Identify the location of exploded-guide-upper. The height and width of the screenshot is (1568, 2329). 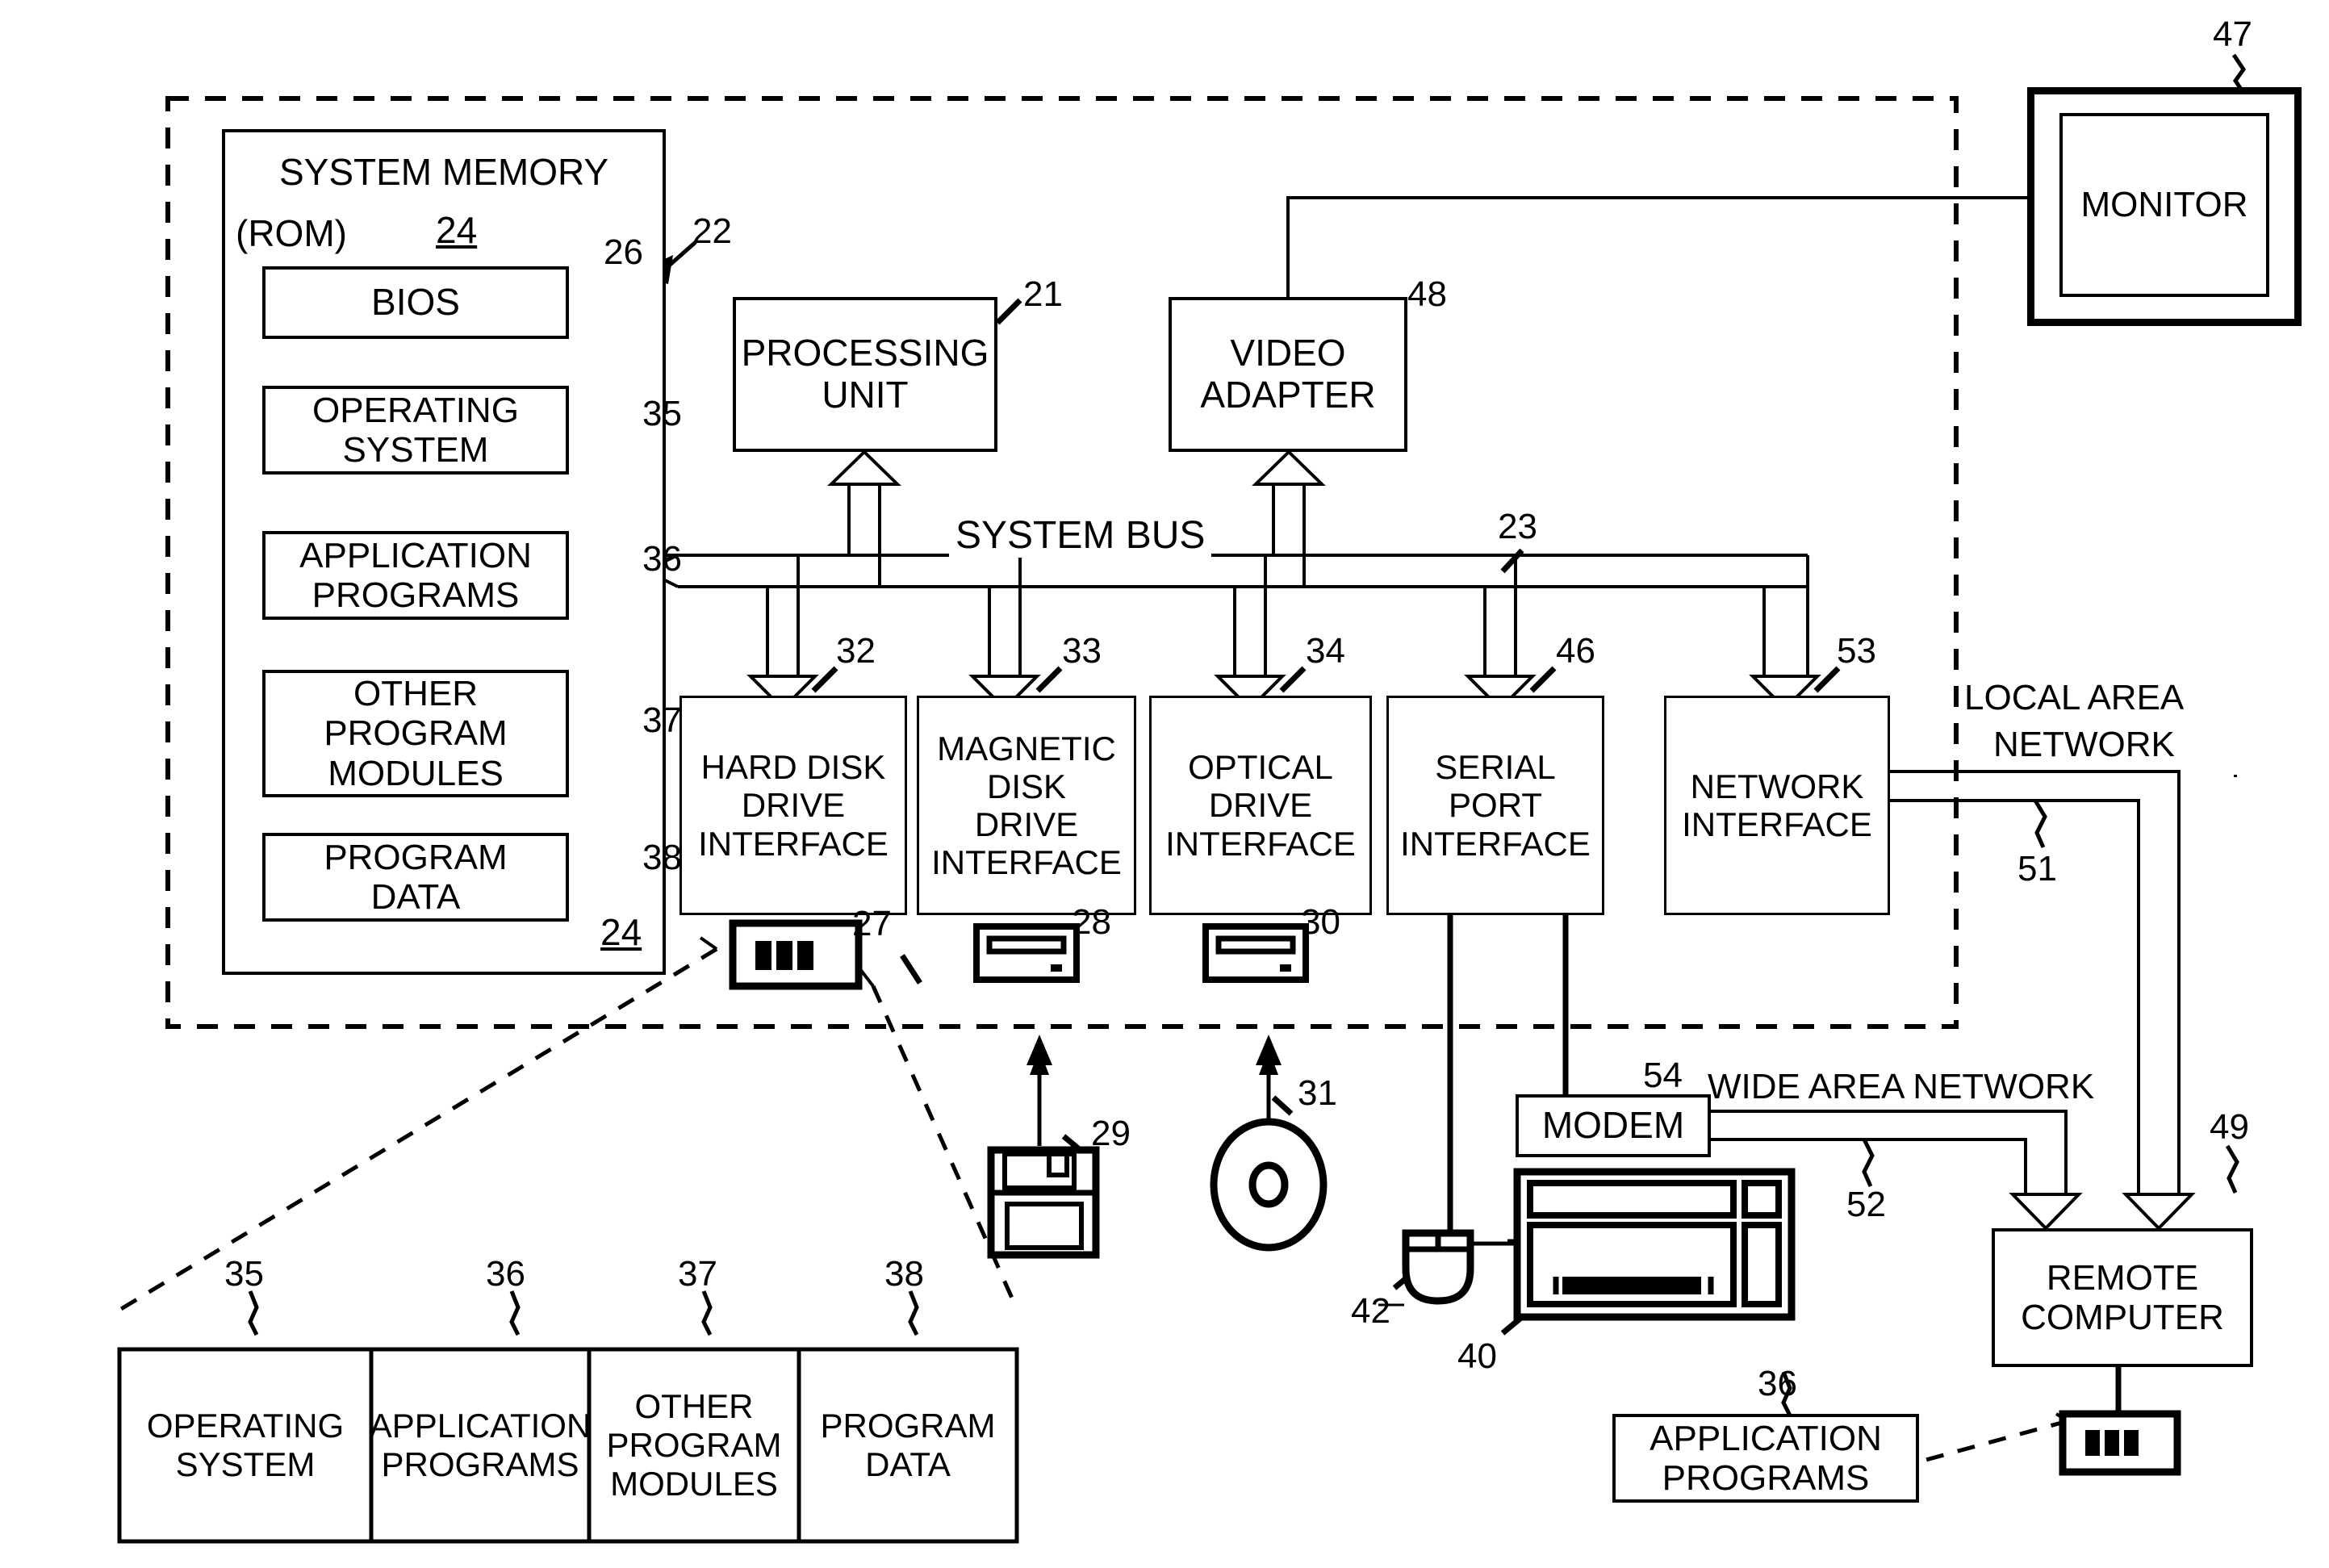
(418, 1129).